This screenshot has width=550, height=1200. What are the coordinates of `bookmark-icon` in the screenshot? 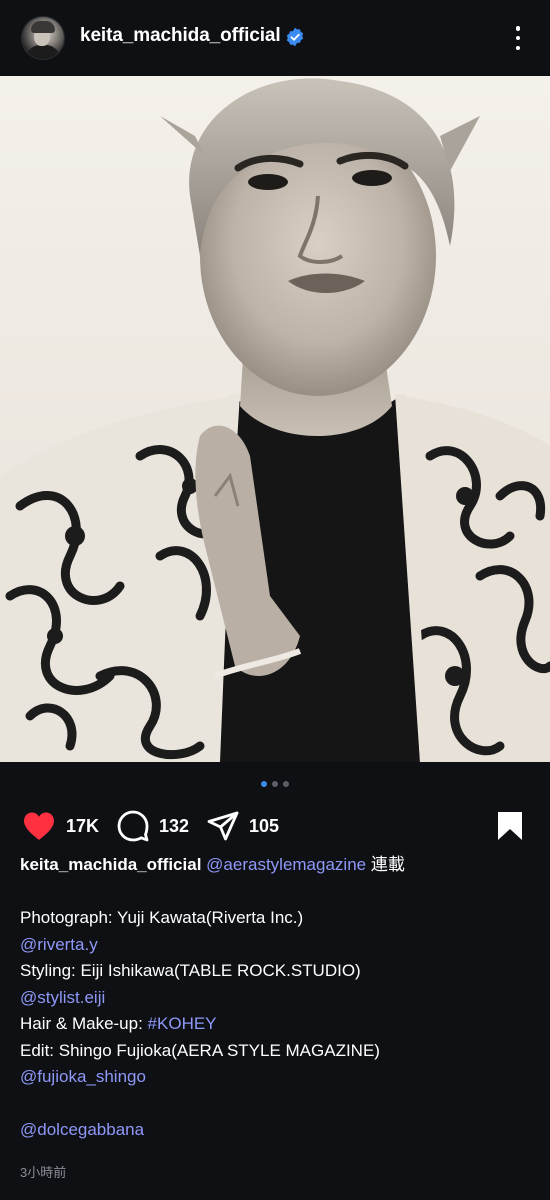 It's located at (510, 826).